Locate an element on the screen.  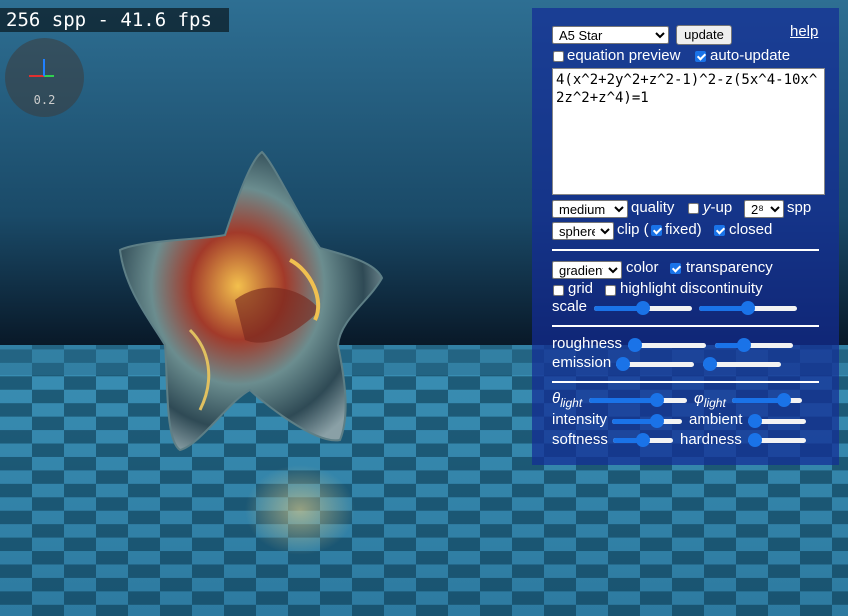
auto-update-checkbox is located at coordinates (700, 56).